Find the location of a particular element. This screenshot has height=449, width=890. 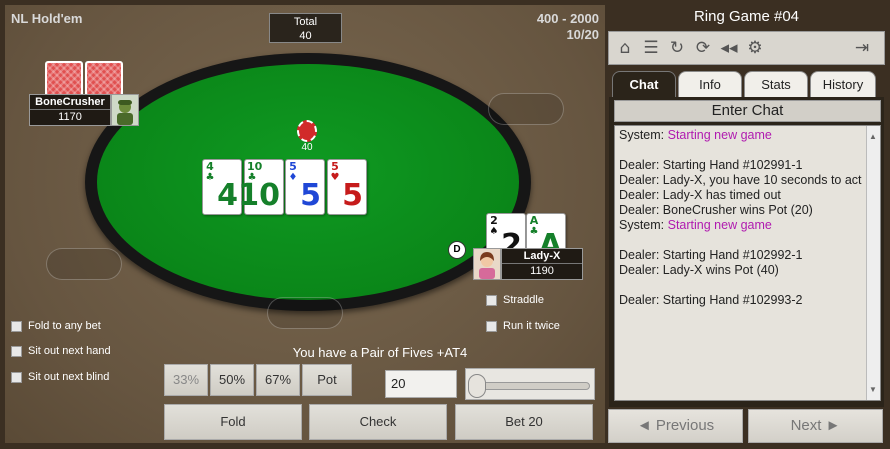

rewind-icon: ◂◂ is located at coordinates (729, 48).